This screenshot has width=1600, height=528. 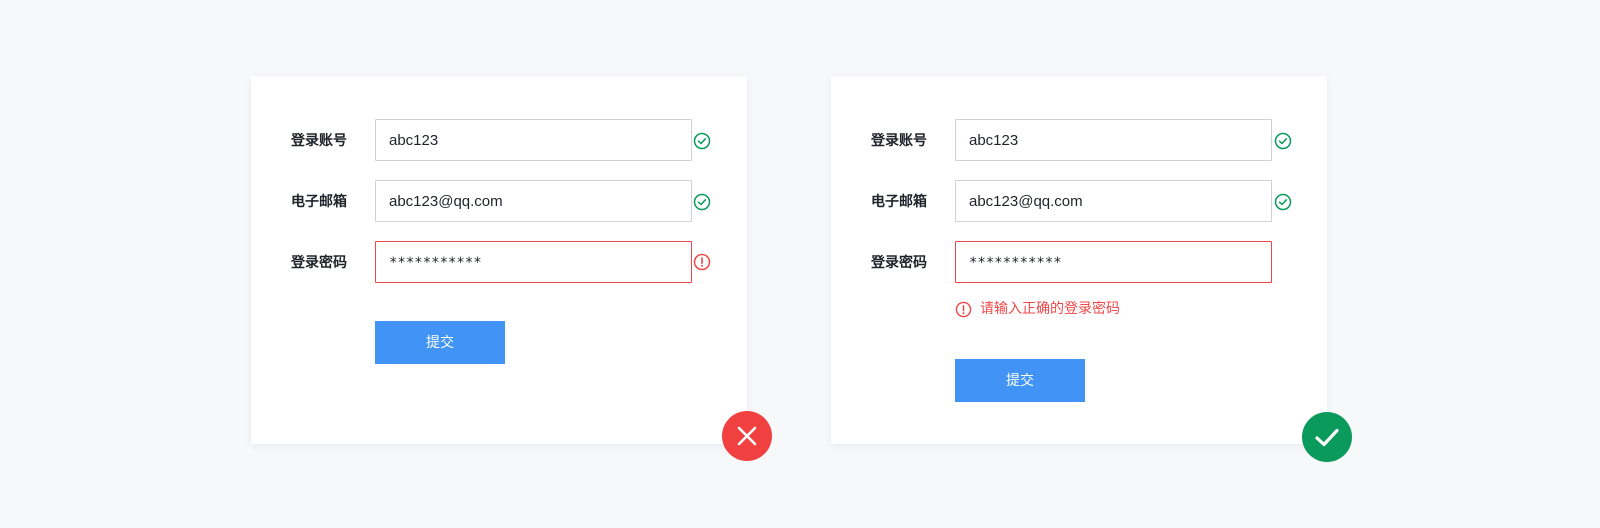 I want to click on error-text: 请输入正确的登录密码, so click(x=1050, y=309).